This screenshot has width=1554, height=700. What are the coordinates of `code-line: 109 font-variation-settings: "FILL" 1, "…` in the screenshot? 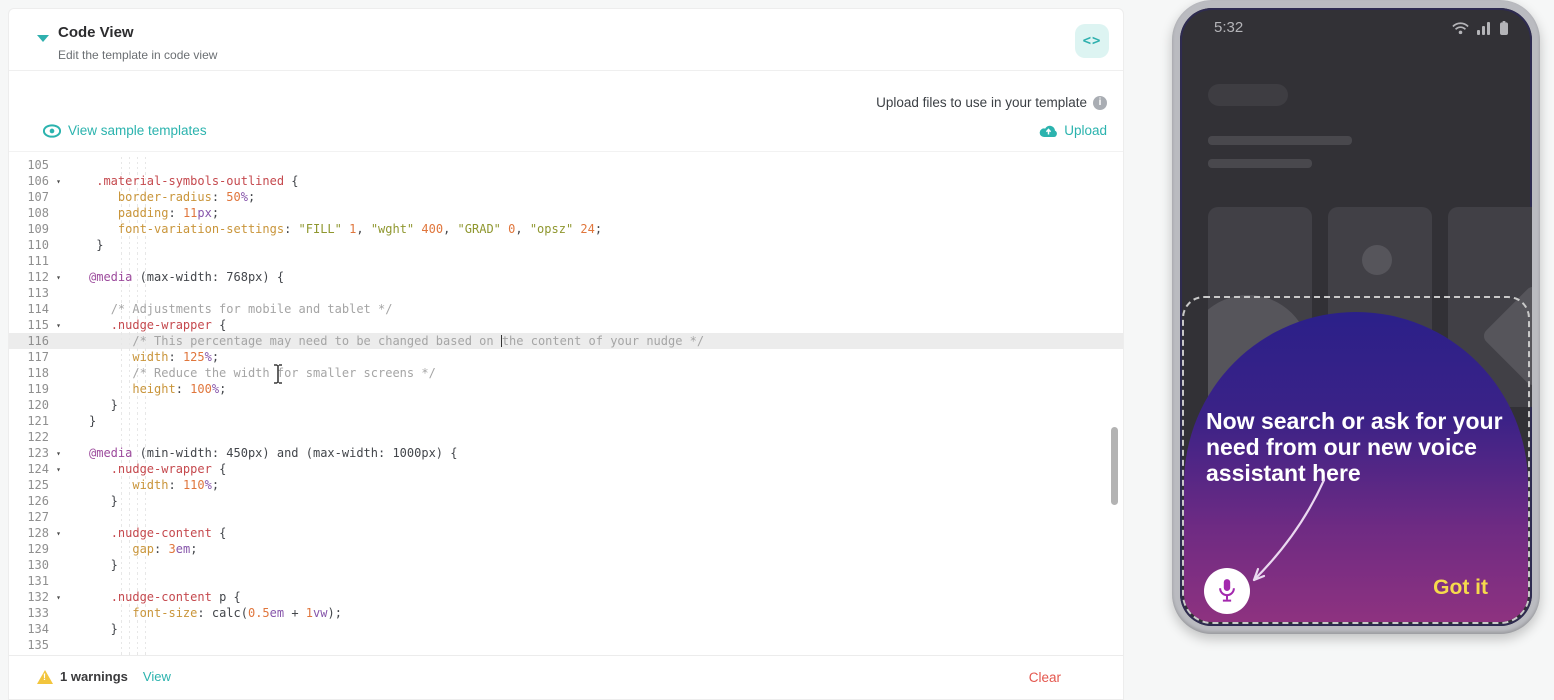 It's located at (566, 229).